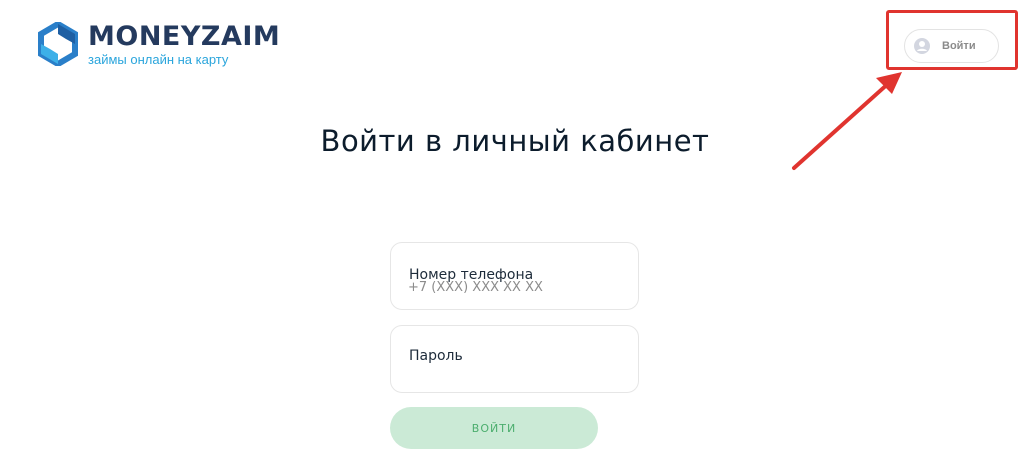 This screenshot has height=464, width=1023. What do you see at coordinates (518, 370) in the screenshot?
I see `password-input` at bounding box center [518, 370].